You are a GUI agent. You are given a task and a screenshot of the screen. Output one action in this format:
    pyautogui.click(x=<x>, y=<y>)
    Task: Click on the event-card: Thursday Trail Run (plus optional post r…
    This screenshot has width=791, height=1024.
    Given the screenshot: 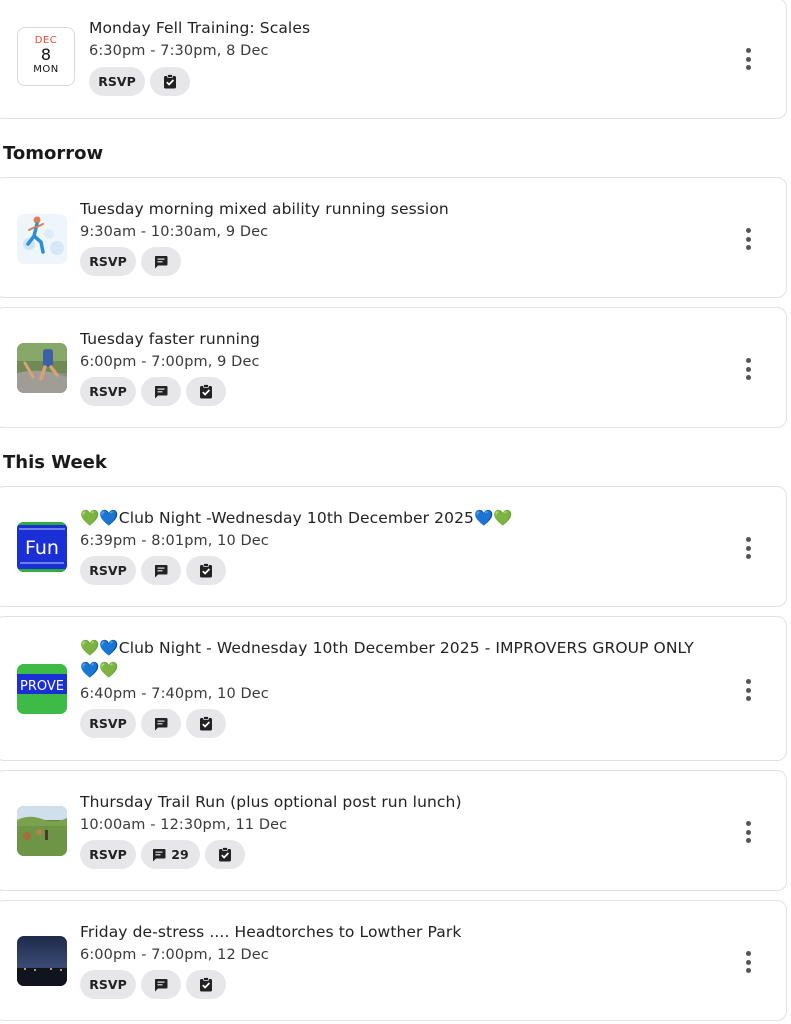 What is the action you would take?
    pyautogui.click(x=393, y=830)
    